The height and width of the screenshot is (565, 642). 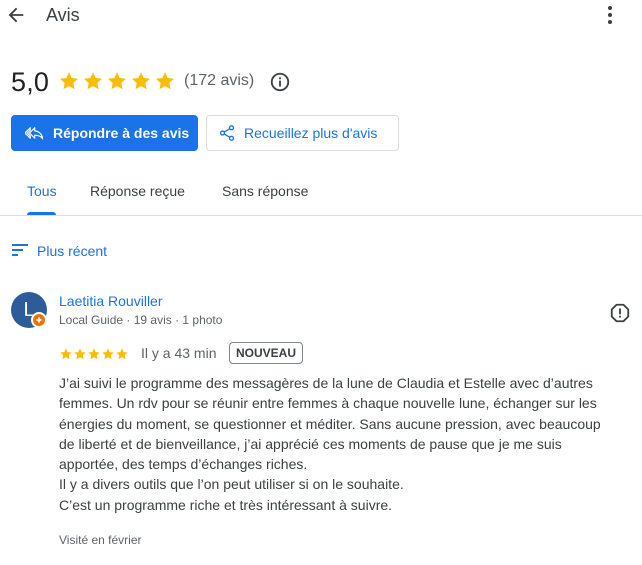 I want to click on average-rating: 5,0, so click(x=30, y=82).